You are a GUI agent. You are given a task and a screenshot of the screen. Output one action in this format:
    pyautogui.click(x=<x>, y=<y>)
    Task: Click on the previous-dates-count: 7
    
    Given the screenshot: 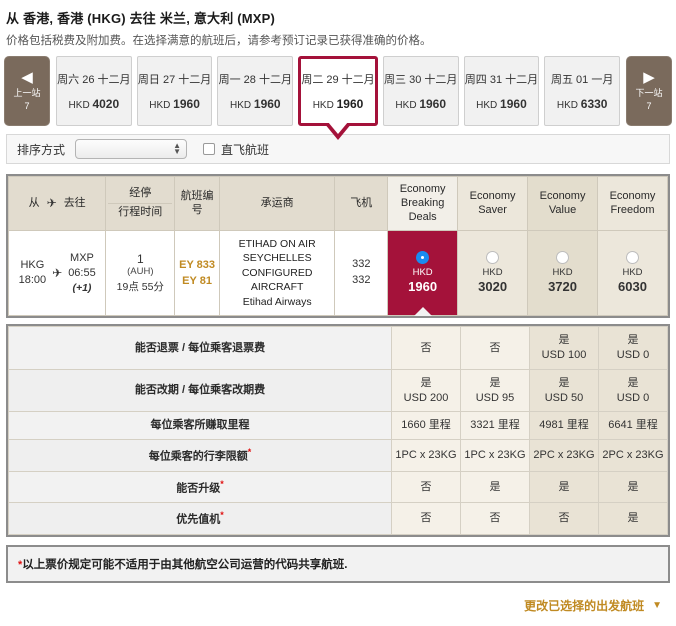 What is the action you would take?
    pyautogui.click(x=27, y=105)
    